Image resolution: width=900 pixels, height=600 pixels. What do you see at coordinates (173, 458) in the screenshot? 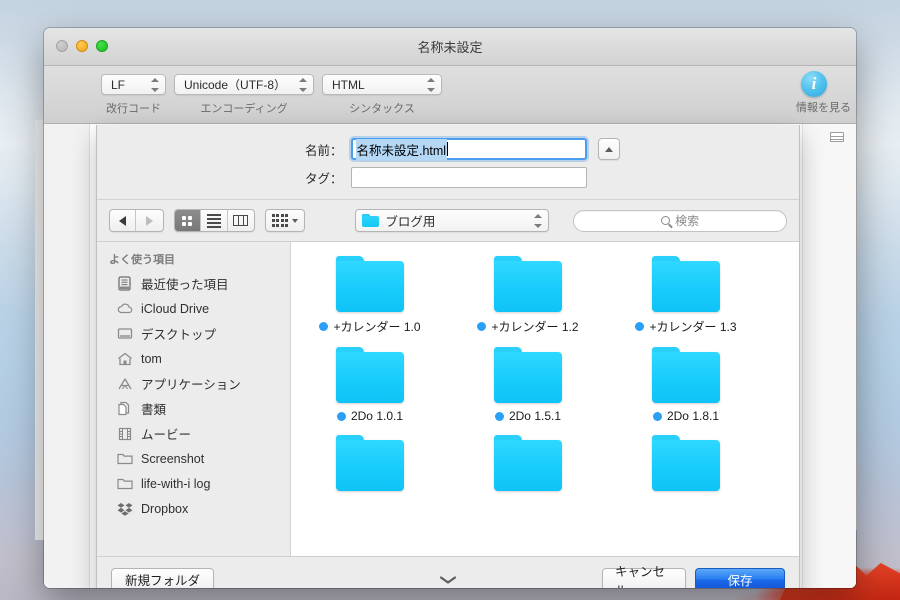
I see `sidebar-item-label: Screenshot` at bounding box center [173, 458].